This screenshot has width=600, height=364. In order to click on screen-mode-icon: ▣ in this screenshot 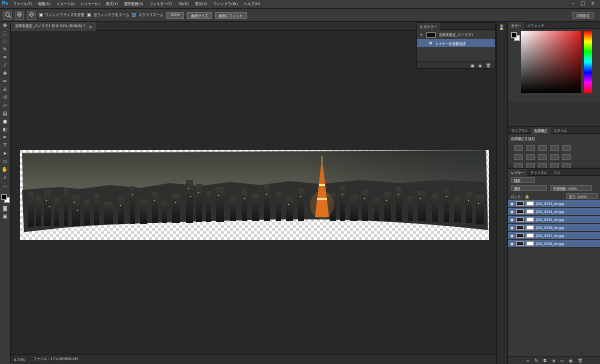, I will do `click(5, 217)`.